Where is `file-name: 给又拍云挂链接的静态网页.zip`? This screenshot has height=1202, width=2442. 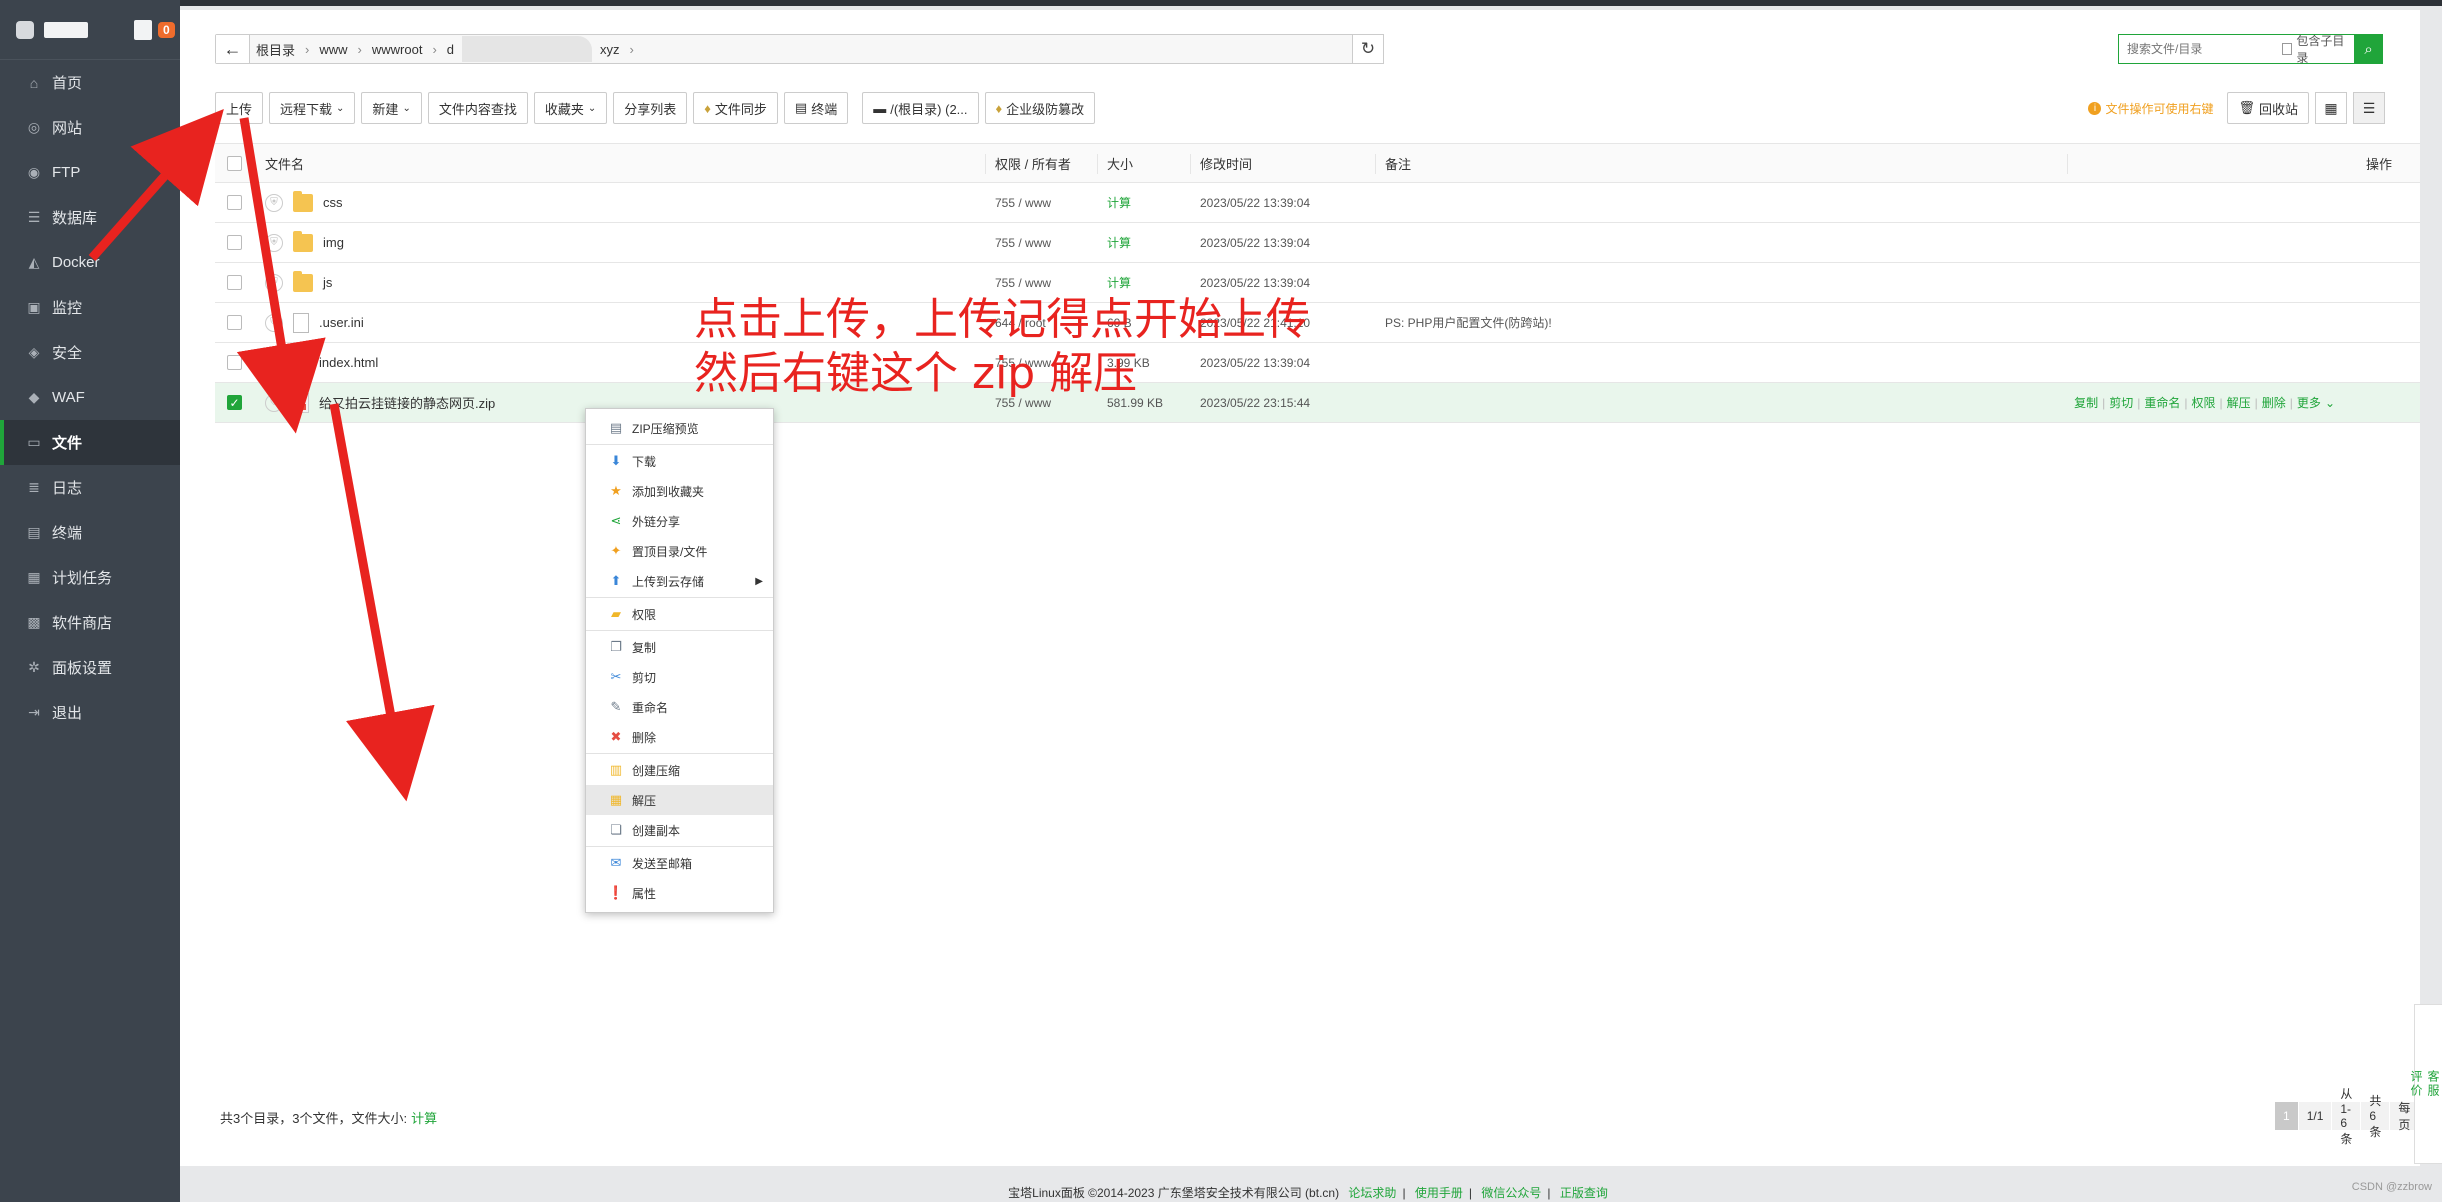 file-name: 给又拍云挂链接的静态网页.zip is located at coordinates (407, 402).